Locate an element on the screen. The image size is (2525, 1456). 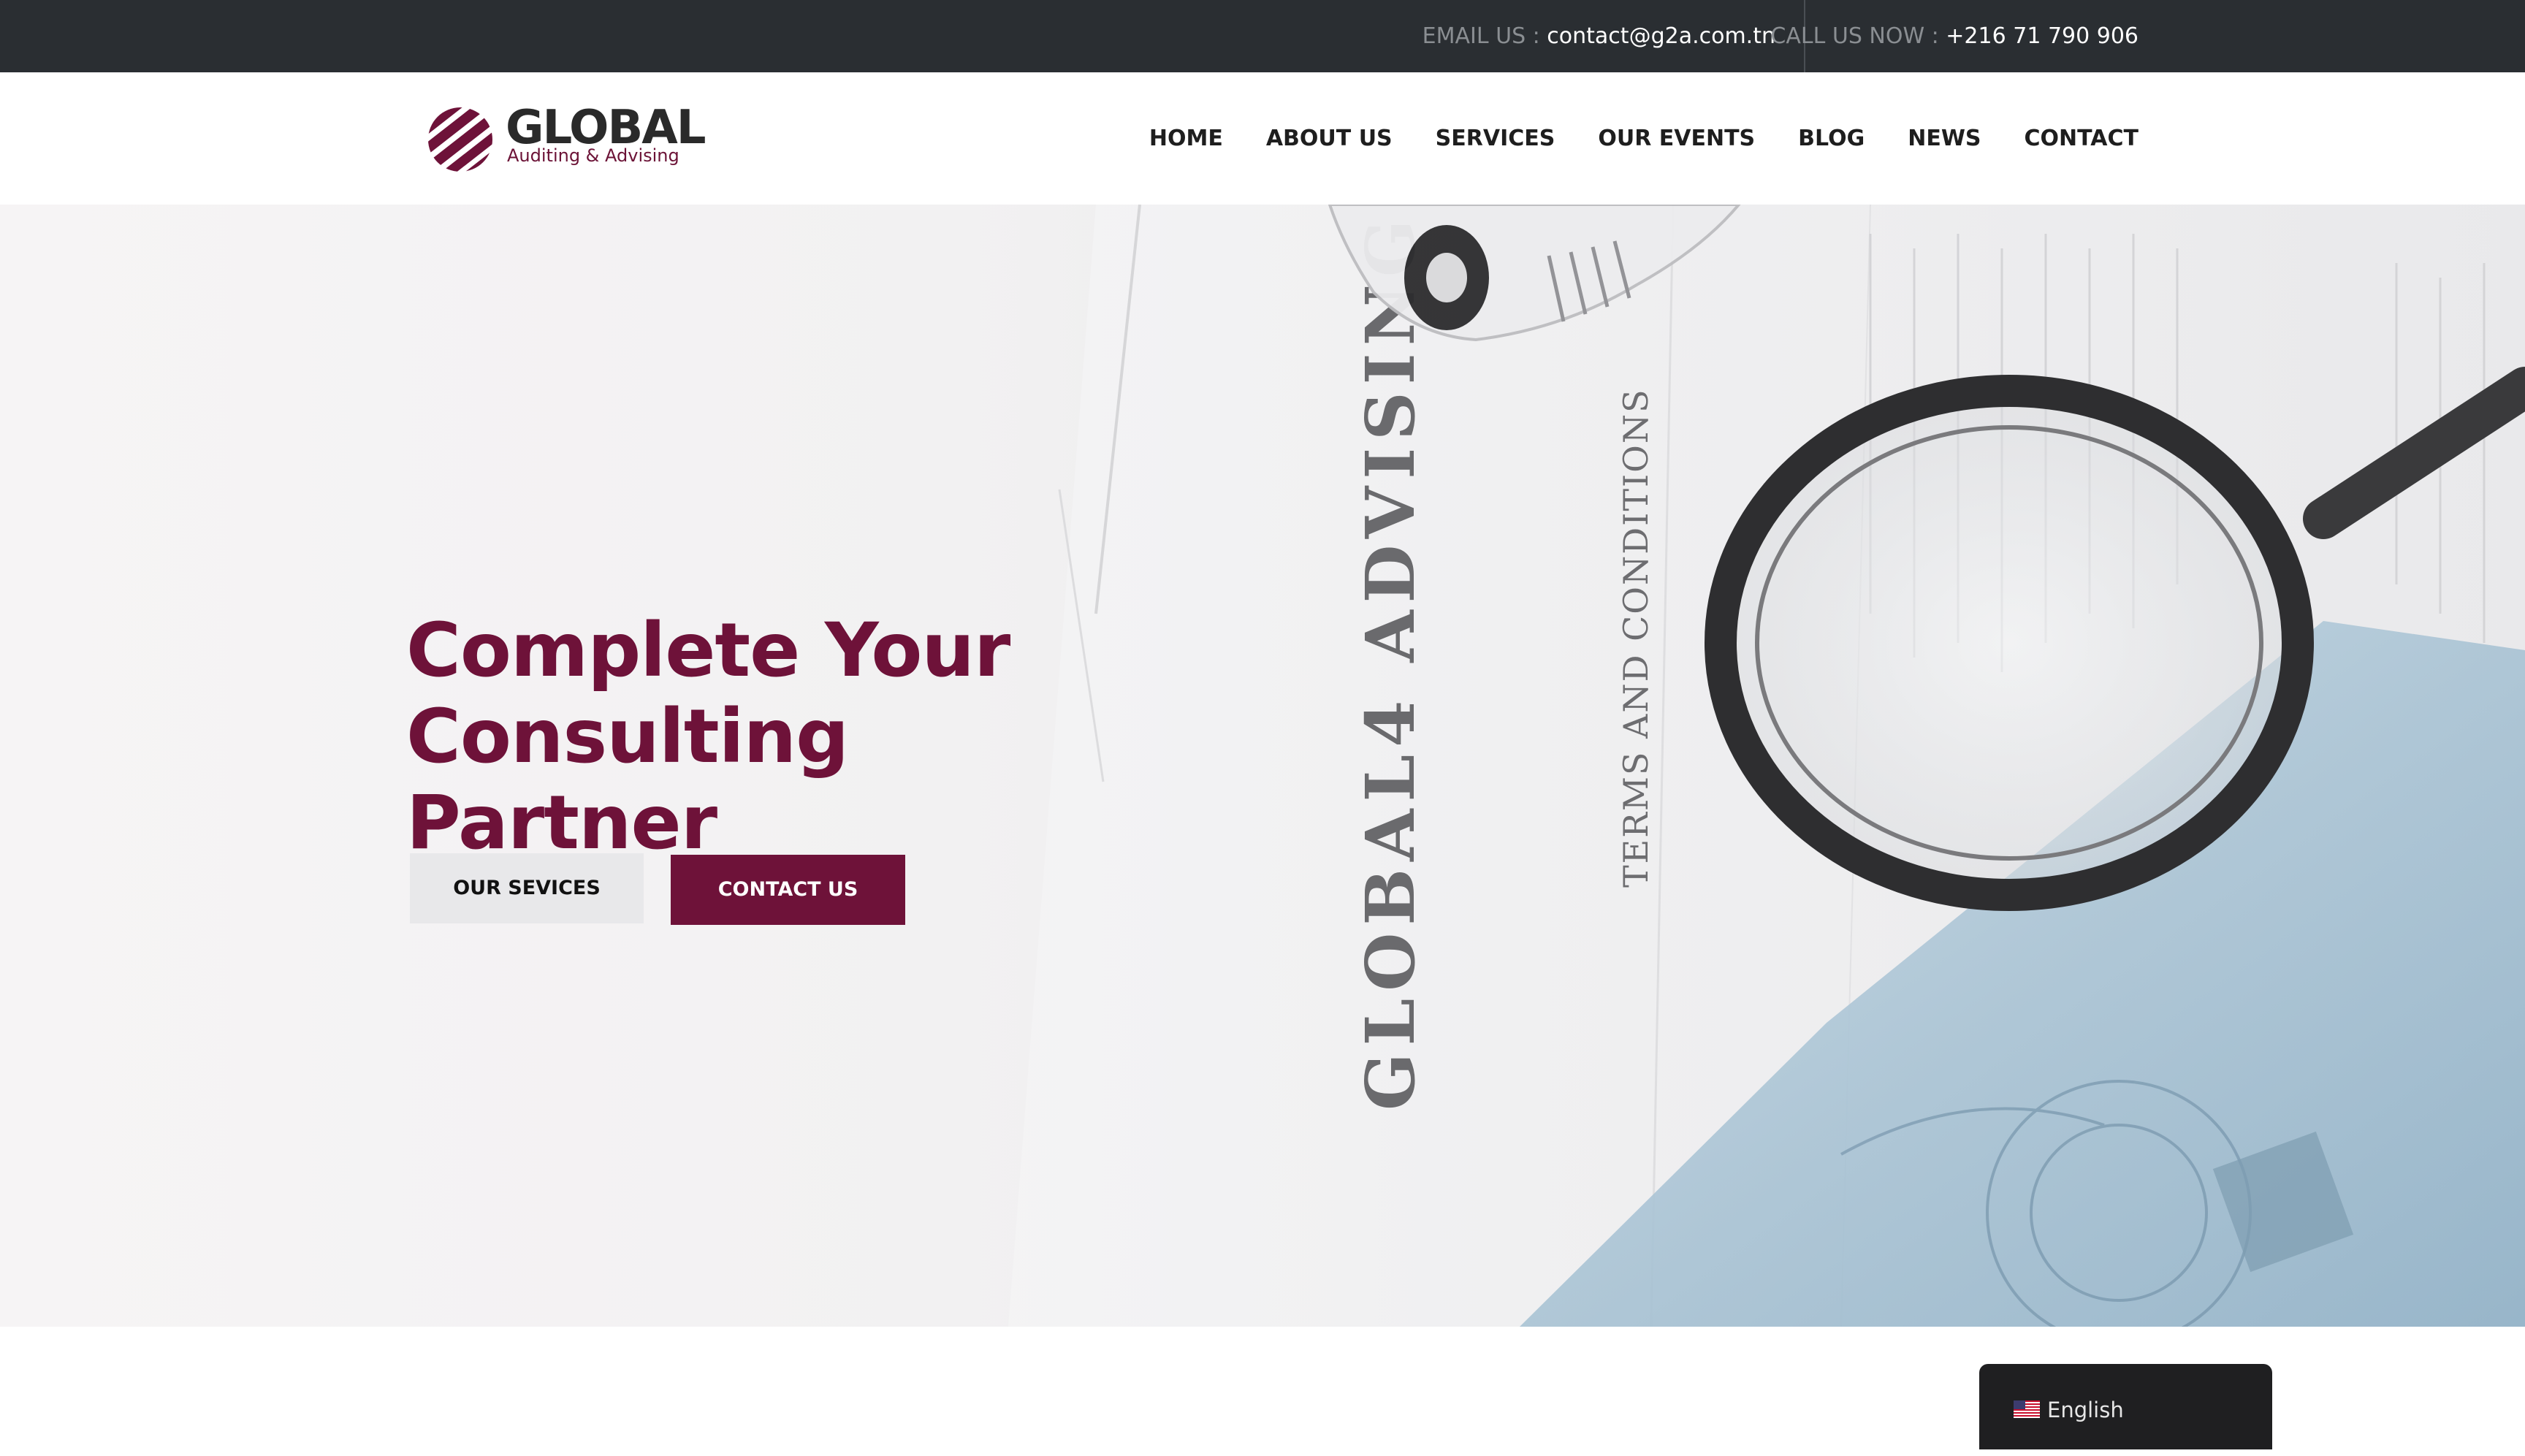
nav-services: SERVICES is located at coordinates (1496, 138).